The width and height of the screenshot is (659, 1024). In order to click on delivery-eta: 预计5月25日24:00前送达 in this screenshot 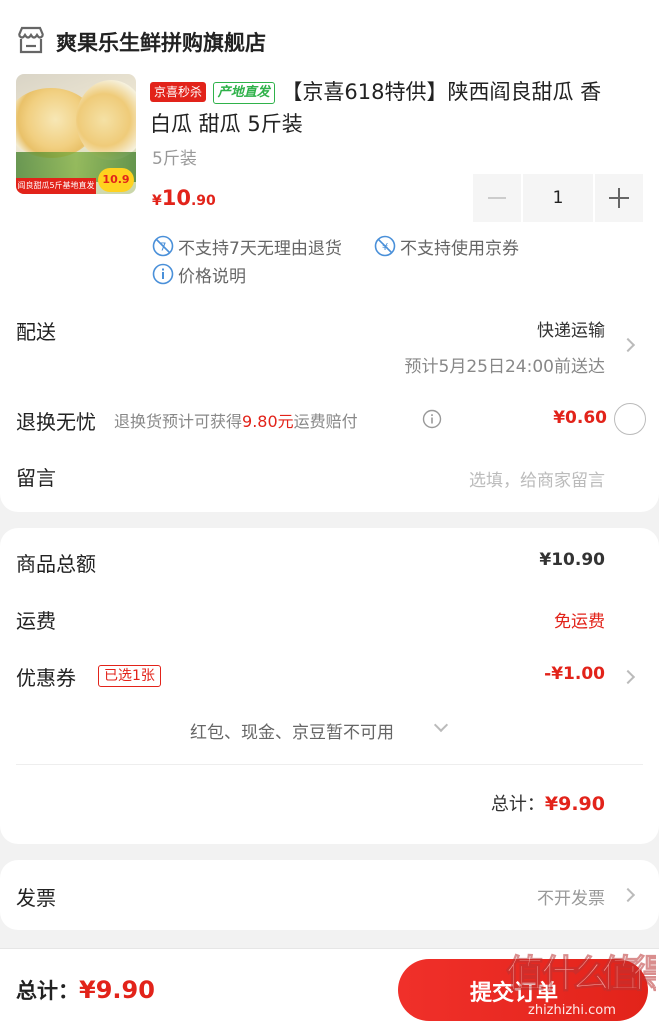, I will do `click(504, 367)`.